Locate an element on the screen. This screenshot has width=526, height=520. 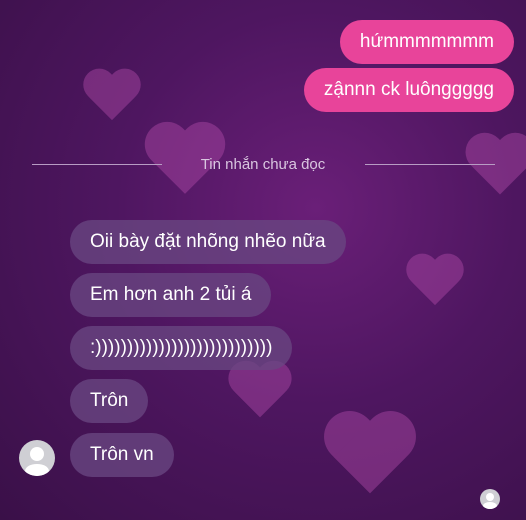
sent-message-bubble: zậnnn ck luônggggg is located at coordinates (408, 90).